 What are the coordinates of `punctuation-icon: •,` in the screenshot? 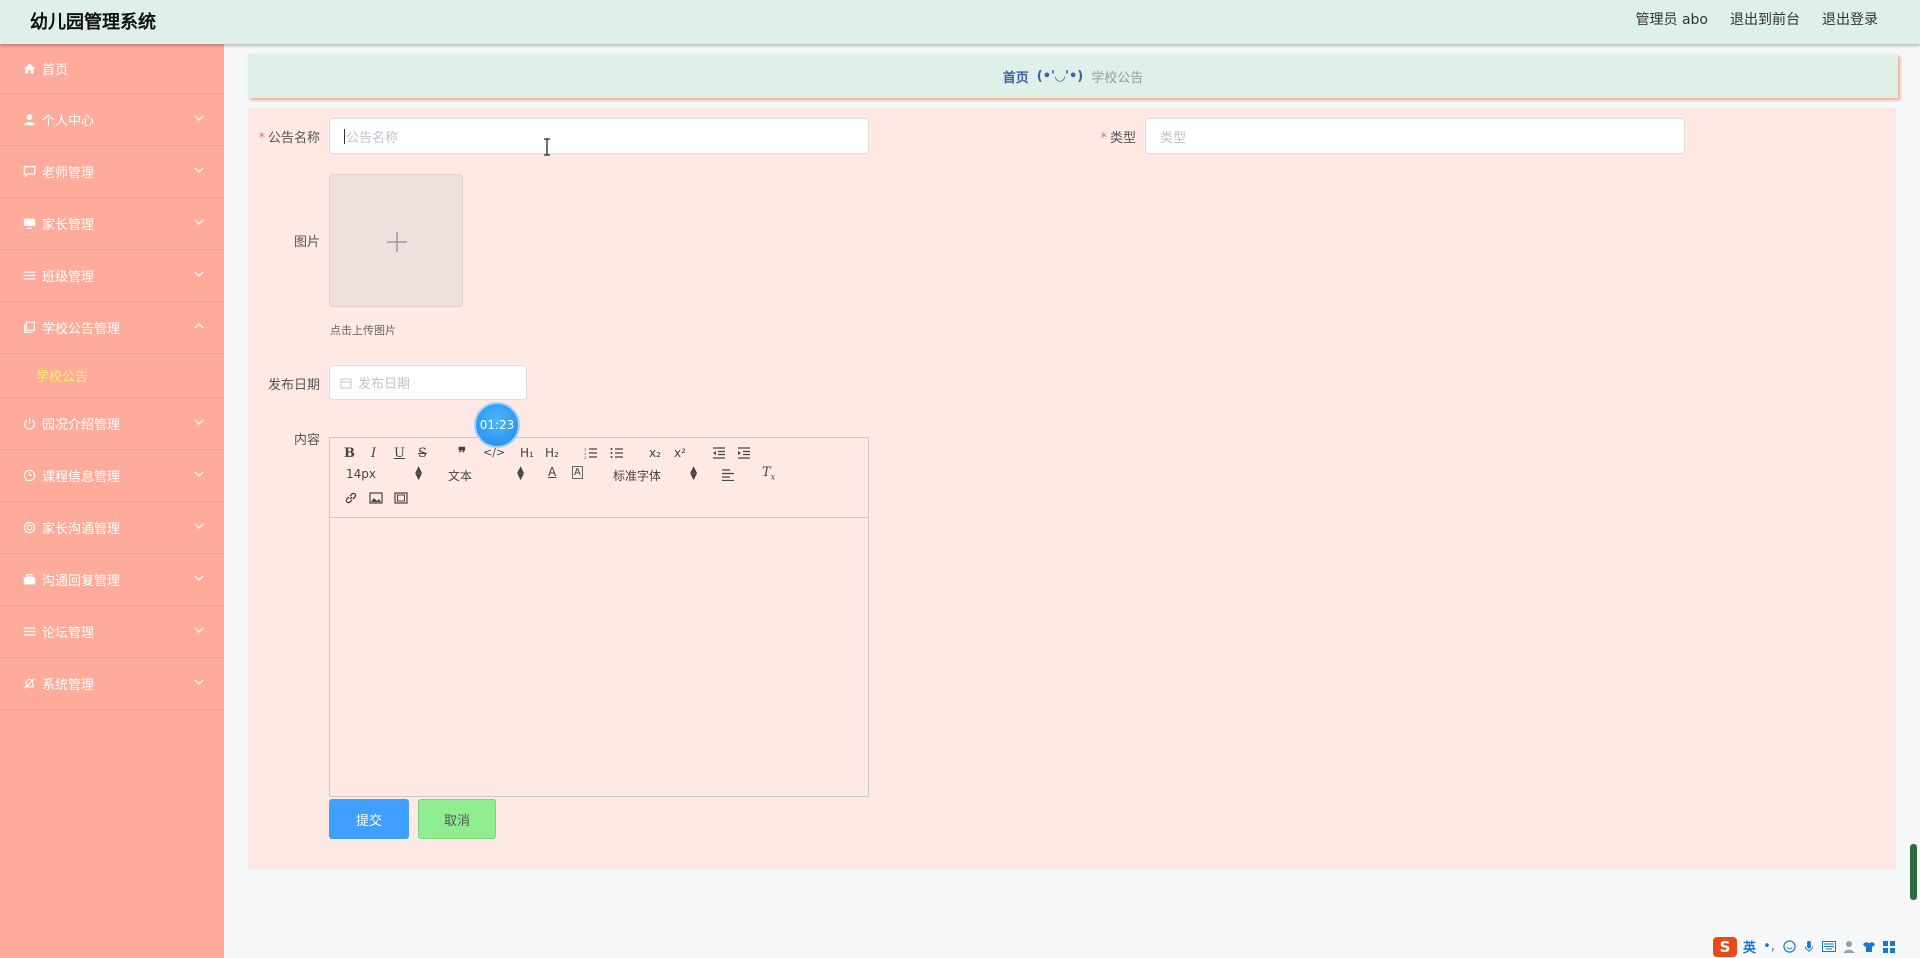 It's located at (1769, 946).